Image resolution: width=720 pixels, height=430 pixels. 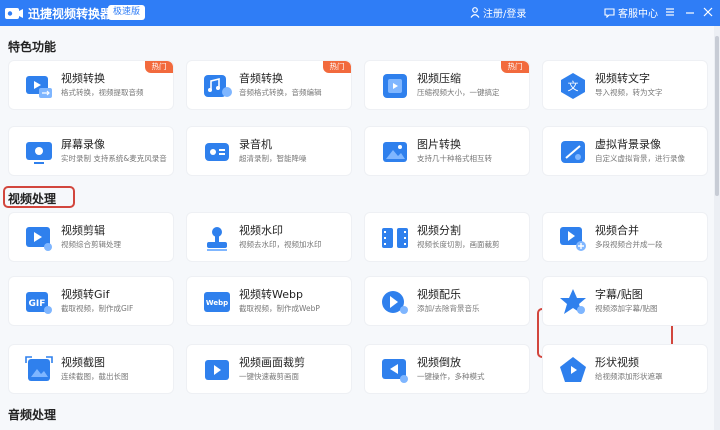 I want to click on card-name: 视频剪辑, so click(x=83, y=230).